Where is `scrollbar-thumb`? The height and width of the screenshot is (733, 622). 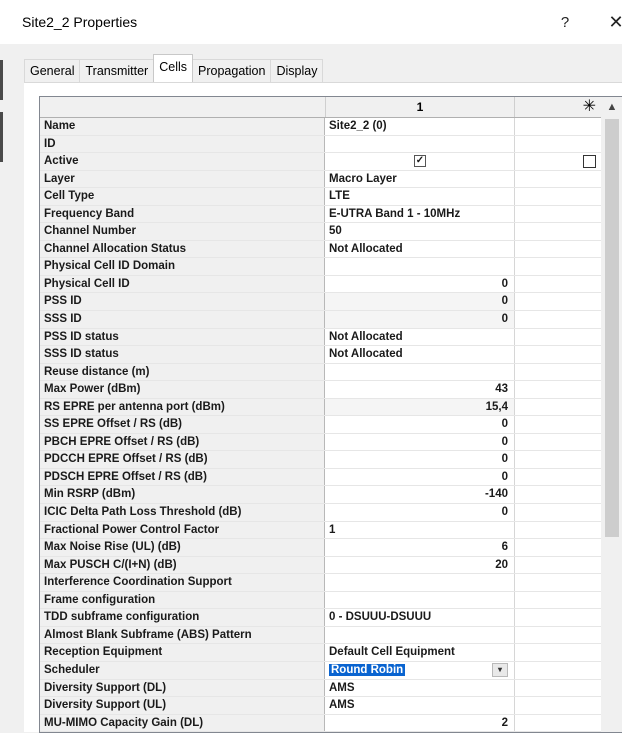
scrollbar-thumb is located at coordinates (612, 328).